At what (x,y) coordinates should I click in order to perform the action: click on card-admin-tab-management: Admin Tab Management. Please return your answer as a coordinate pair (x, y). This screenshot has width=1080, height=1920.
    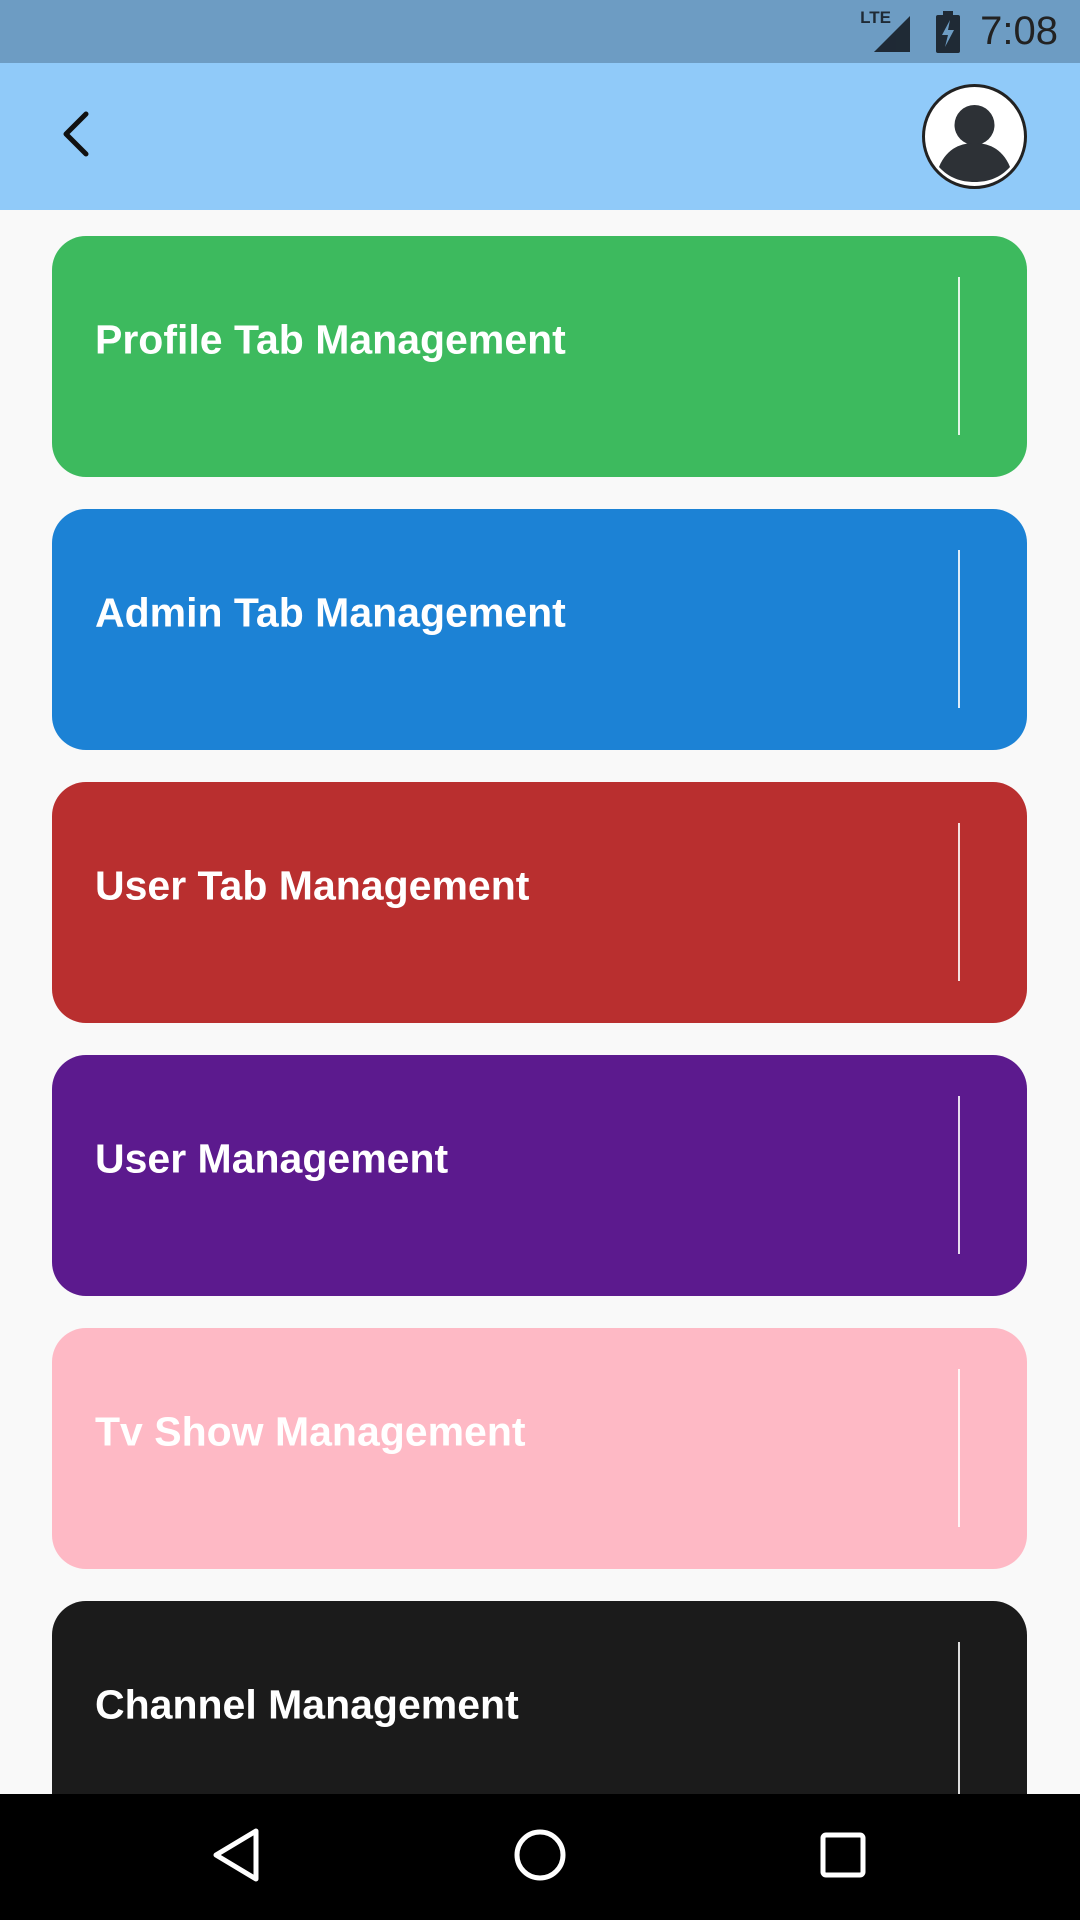
    Looking at the image, I should click on (539, 629).